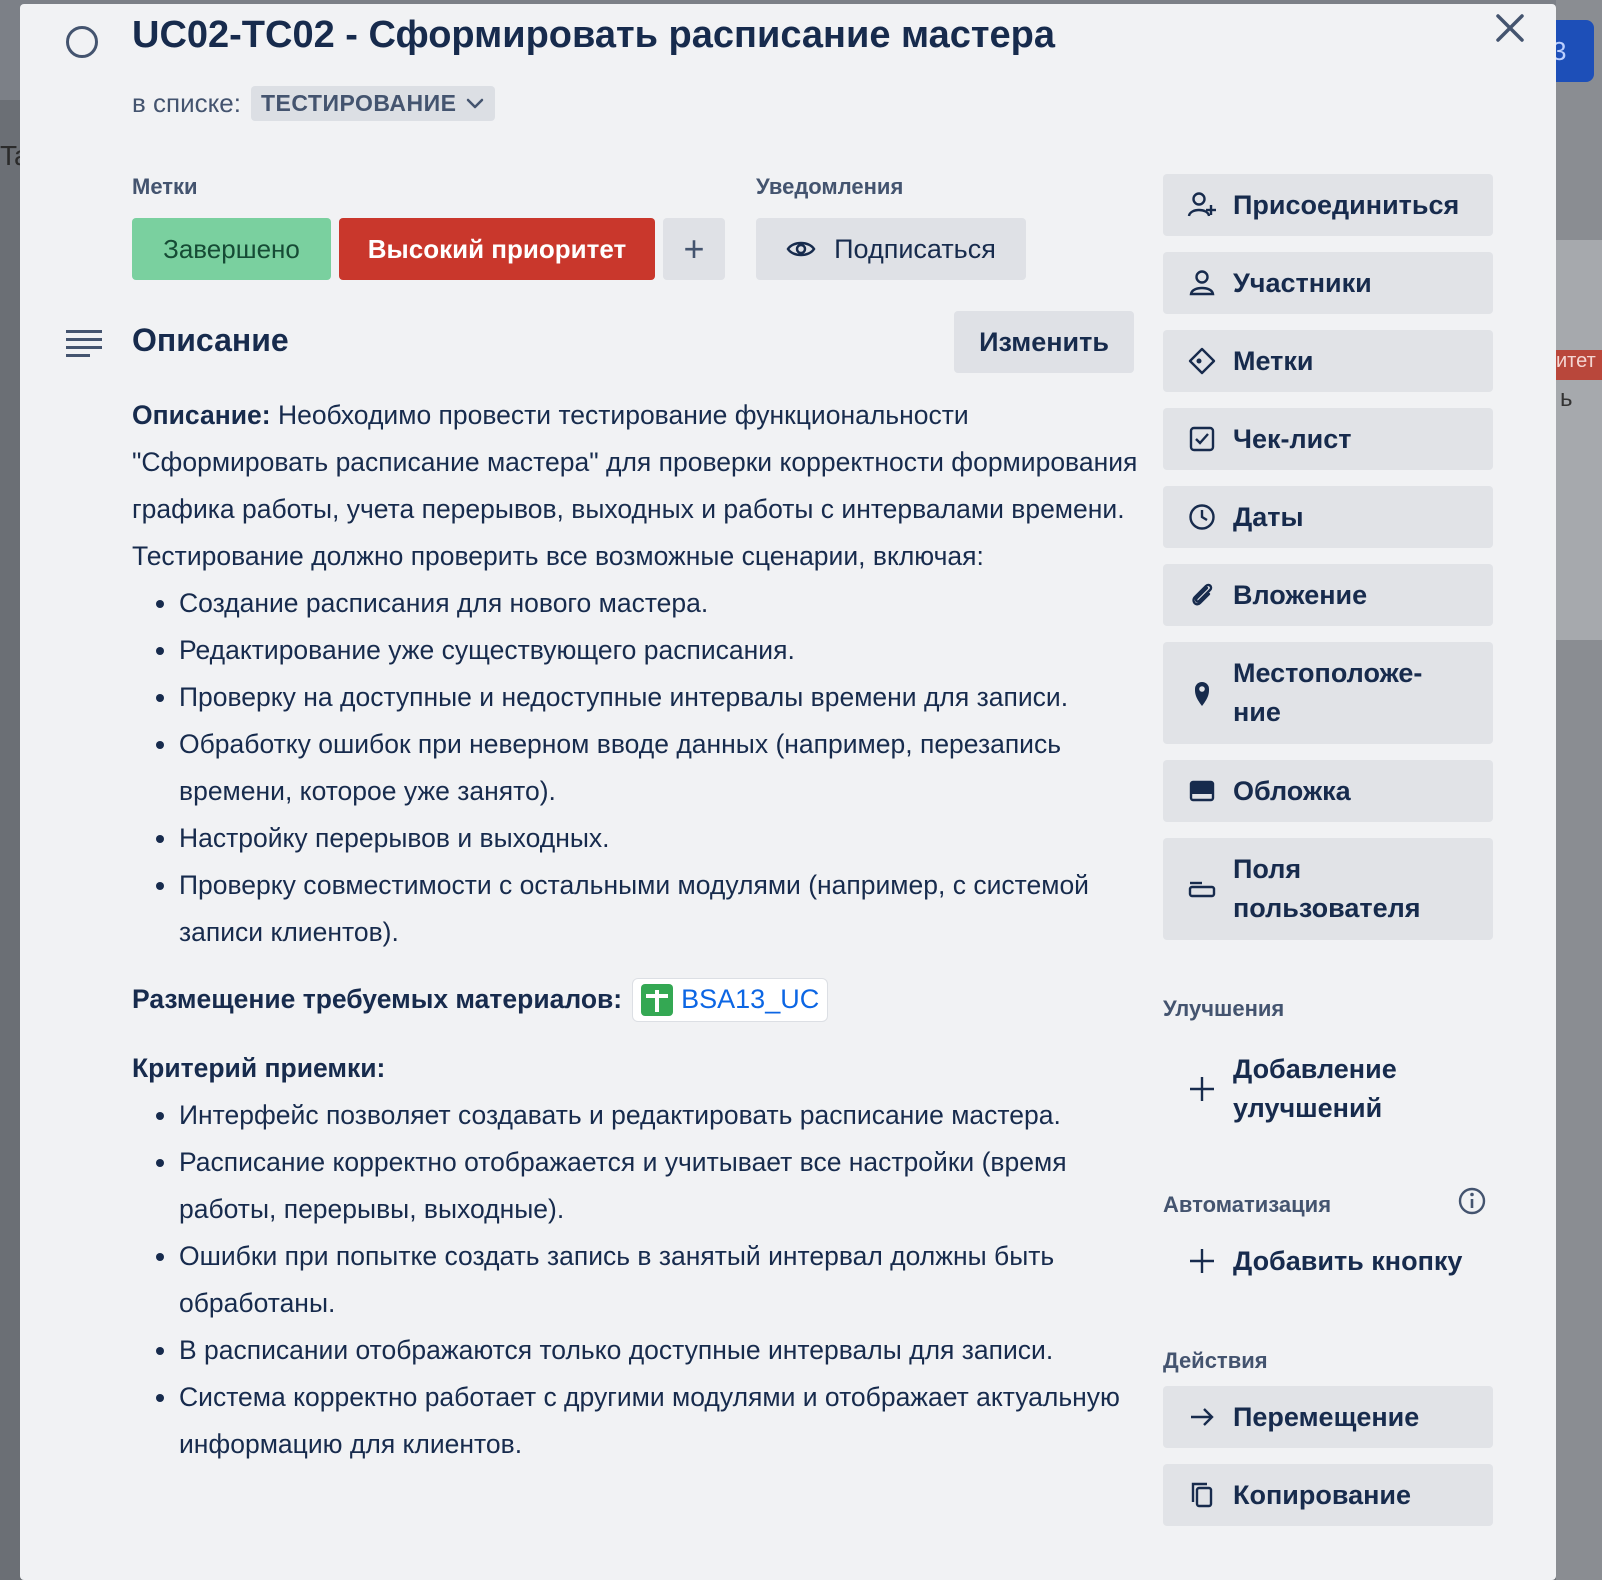 The width and height of the screenshot is (1602, 1580). Describe the element at coordinates (657, 999) in the screenshot. I see `spreadsheet-icon` at that location.